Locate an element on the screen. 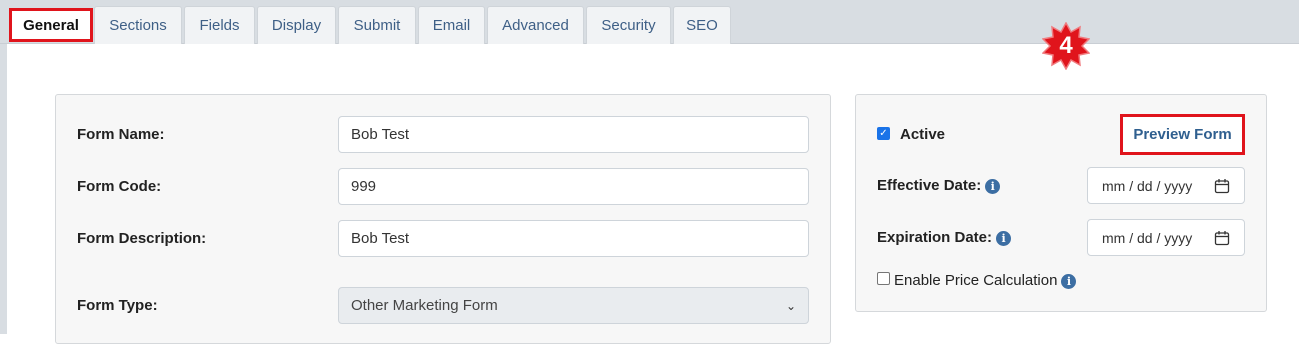 The width and height of the screenshot is (1299, 344). step-number: 4 is located at coordinates (1066, 45).